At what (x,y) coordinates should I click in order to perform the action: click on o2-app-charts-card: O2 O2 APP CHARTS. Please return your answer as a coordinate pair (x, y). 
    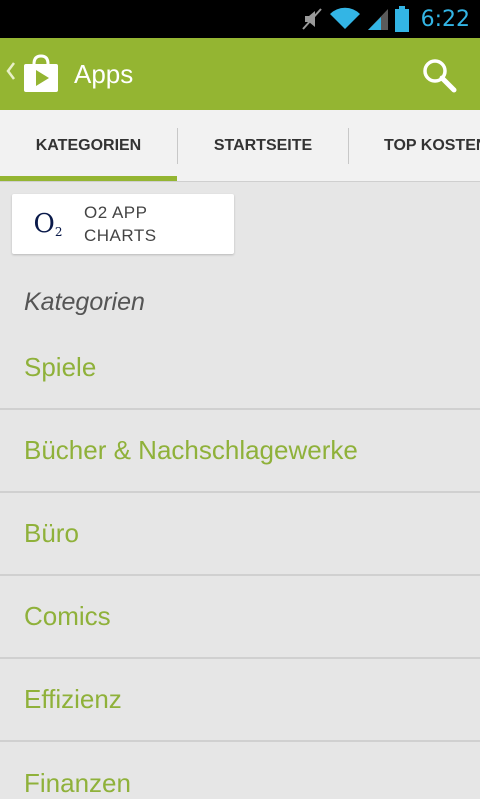
    Looking at the image, I should click on (123, 224).